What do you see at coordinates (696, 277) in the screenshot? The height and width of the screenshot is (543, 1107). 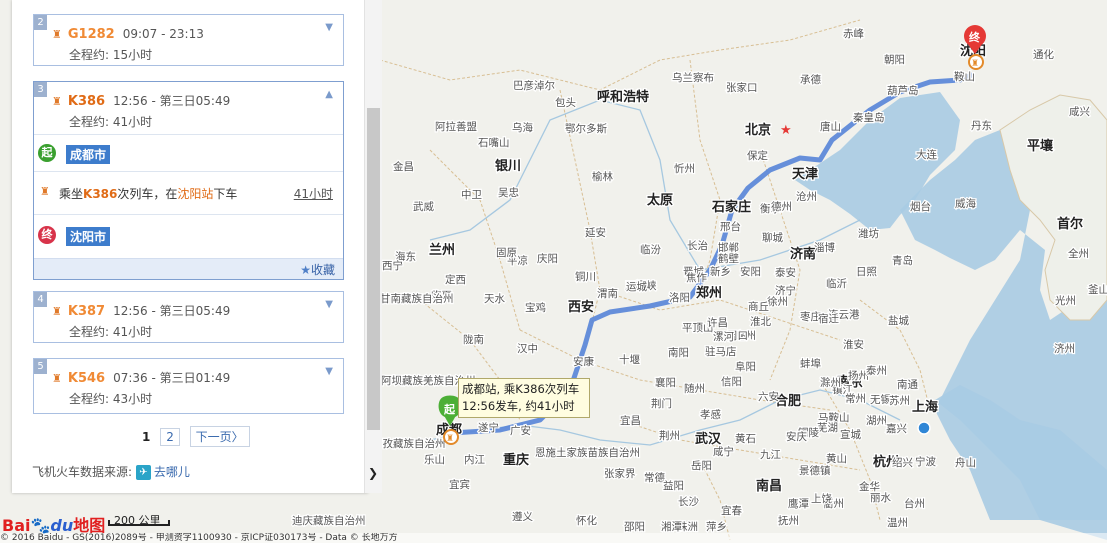 I see `map-city-label: 焦作` at bounding box center [696, 277].